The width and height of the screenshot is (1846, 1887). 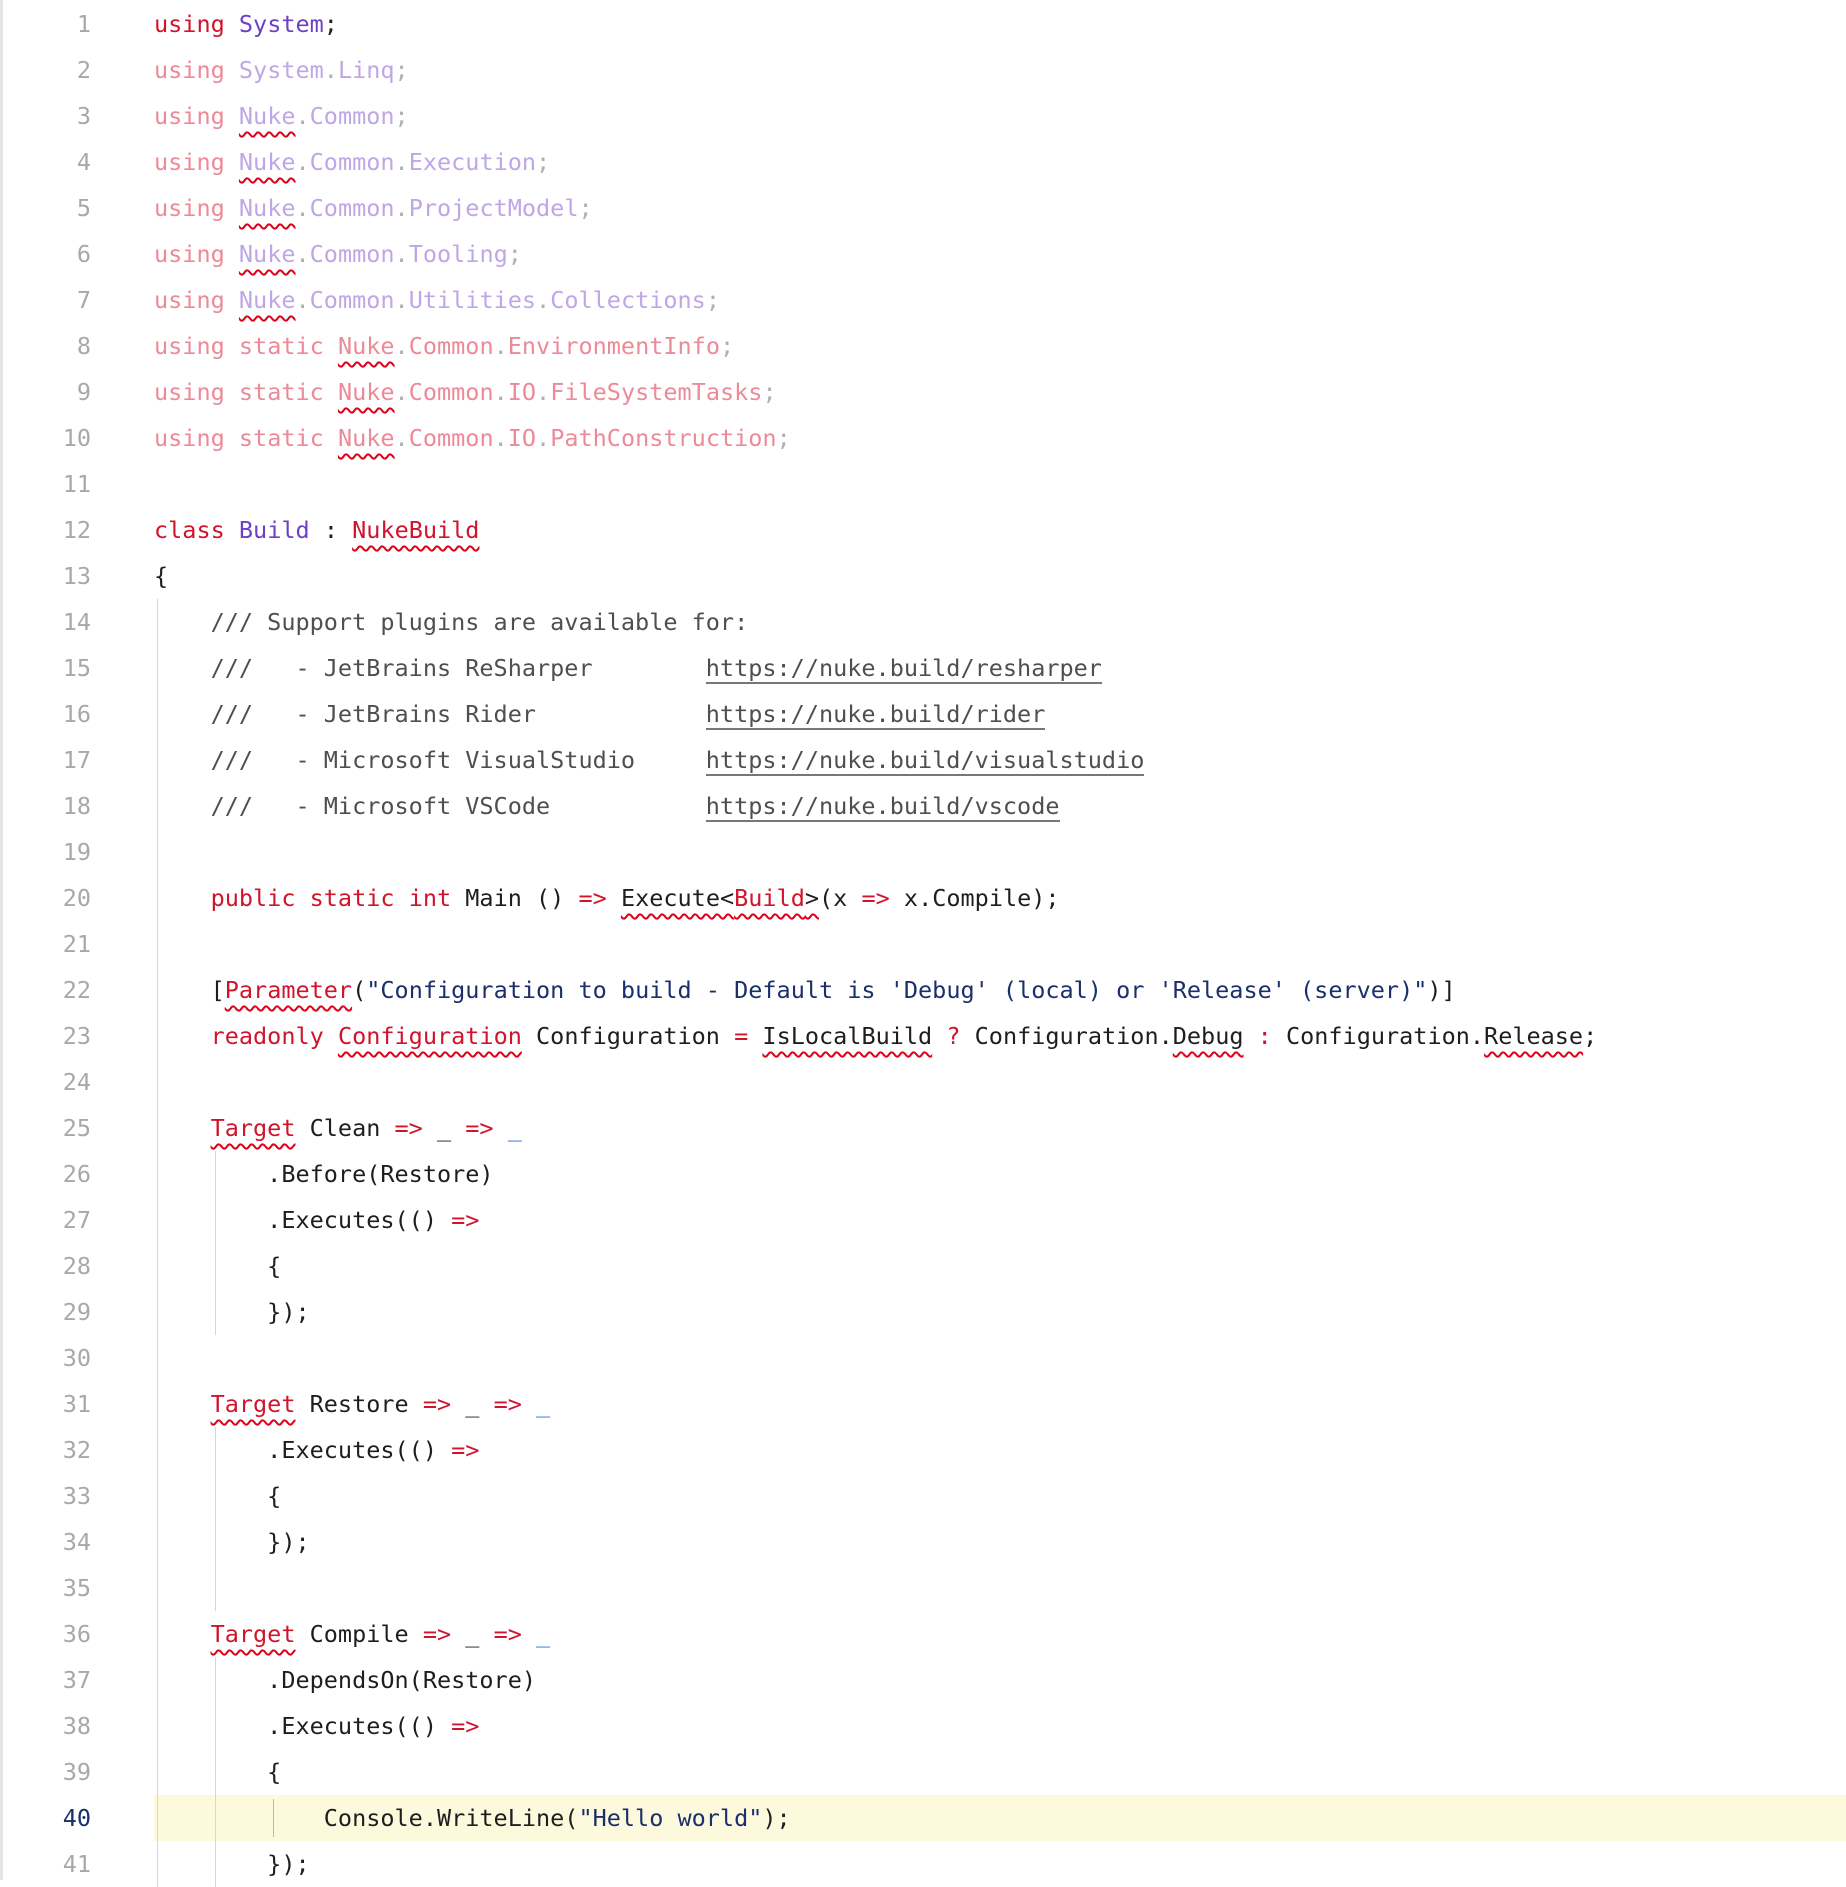 I want to click on code-line: 33 {, so click(x=924, y=1496).